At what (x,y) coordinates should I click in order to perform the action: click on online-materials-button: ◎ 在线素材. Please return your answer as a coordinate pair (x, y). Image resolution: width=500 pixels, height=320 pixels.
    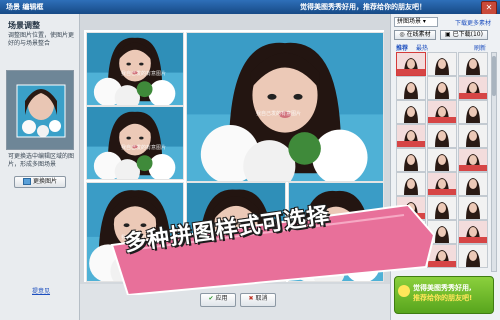
    Looking at the image, I should click on (415, 35).